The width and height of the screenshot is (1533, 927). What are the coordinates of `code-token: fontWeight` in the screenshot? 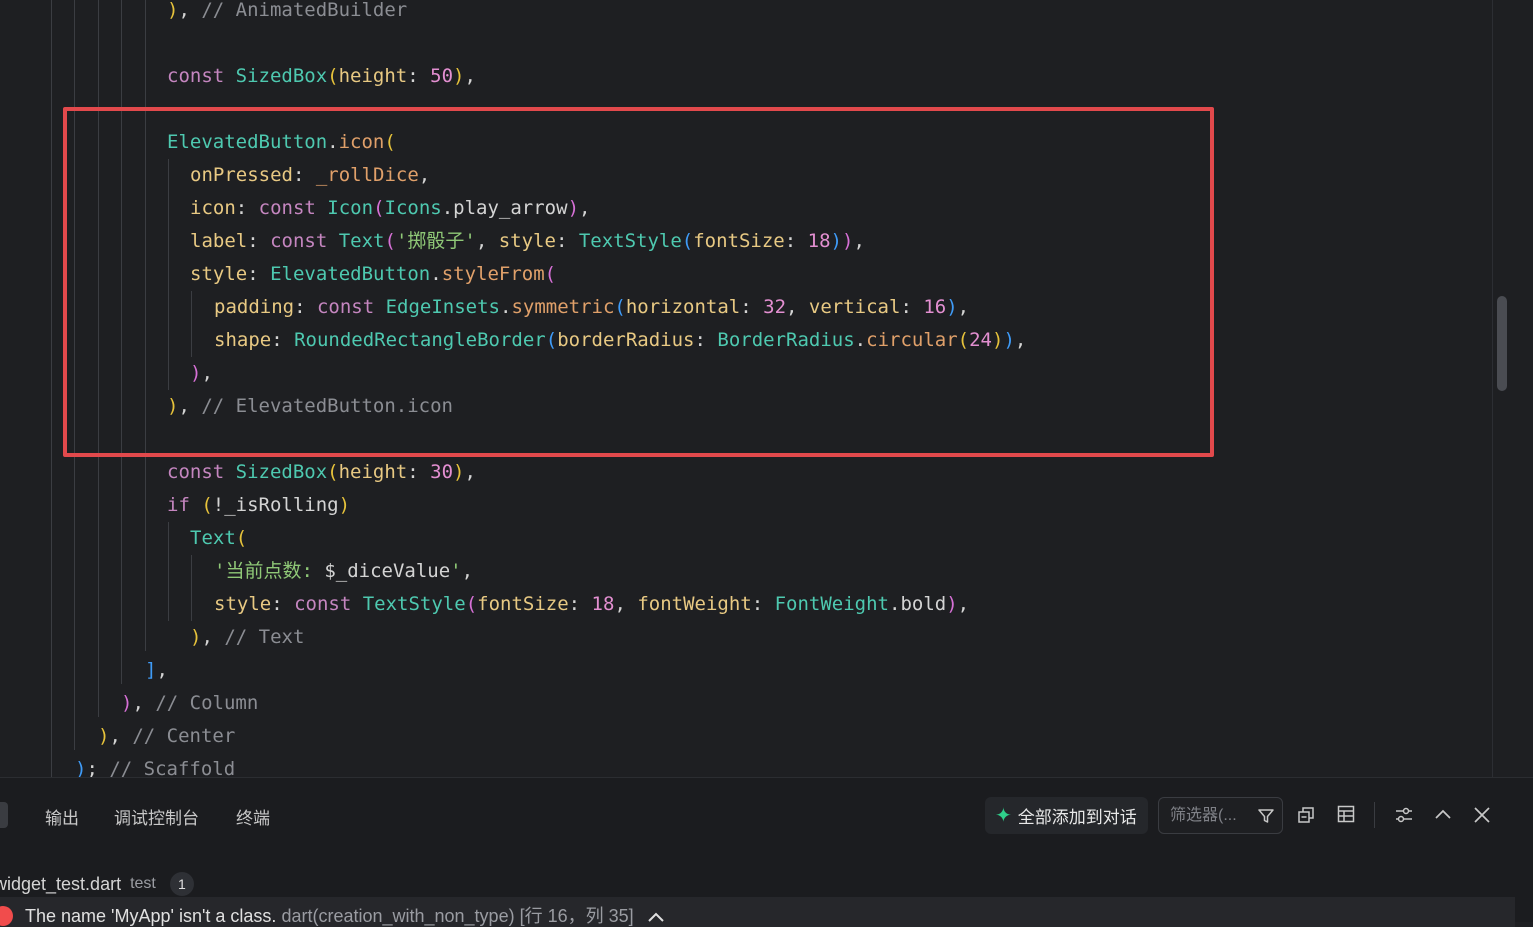 It's located at (694, 604).